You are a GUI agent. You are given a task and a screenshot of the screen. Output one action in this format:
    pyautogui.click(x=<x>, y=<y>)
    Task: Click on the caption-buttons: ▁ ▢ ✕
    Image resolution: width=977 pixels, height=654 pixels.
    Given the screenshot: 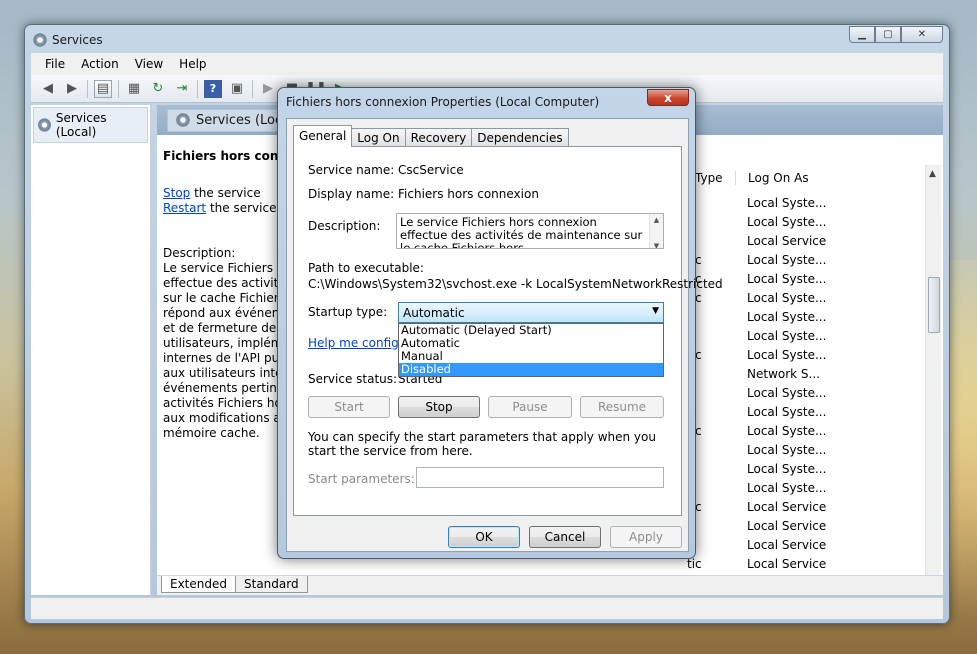 What is the action you would take?
    pyautogui.click(x=896, y=34)
    